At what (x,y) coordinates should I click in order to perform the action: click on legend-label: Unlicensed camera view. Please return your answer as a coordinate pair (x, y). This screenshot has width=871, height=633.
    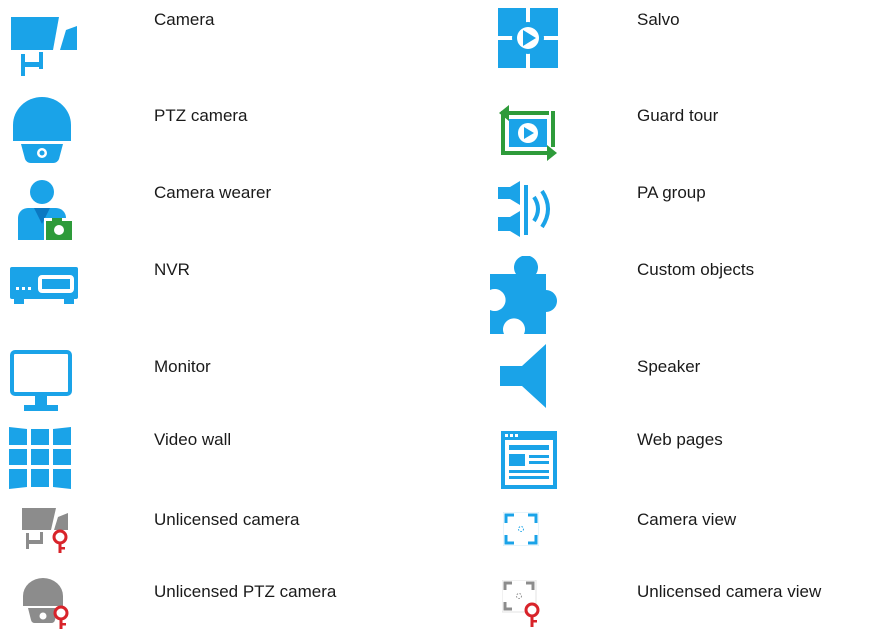
    Looking at the image, I should click on (729, 591).